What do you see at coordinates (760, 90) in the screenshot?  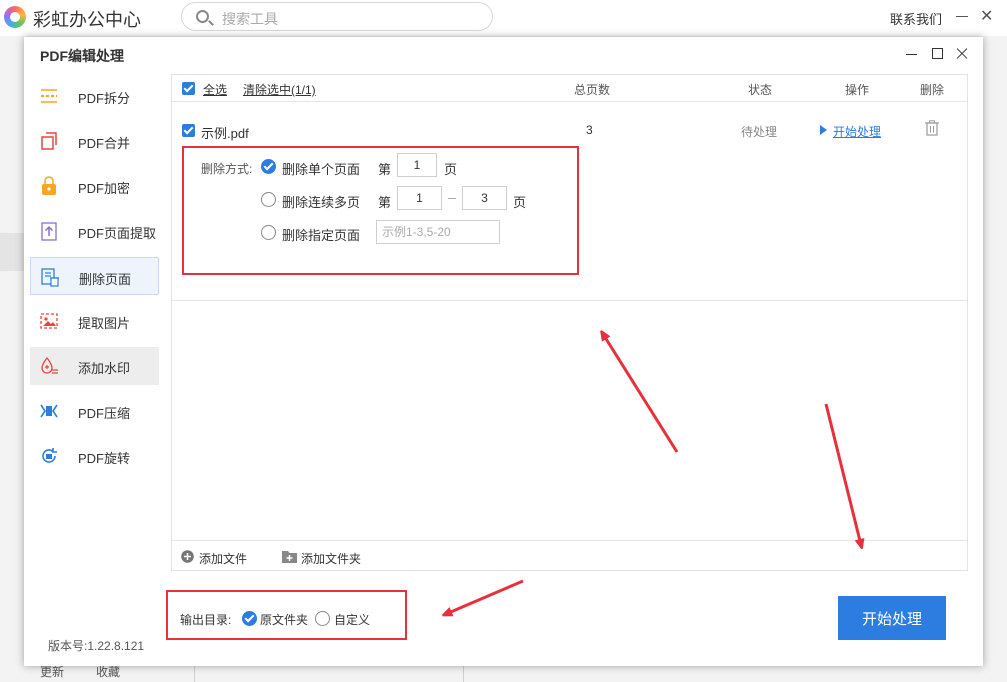 I see `column-header-status: 状态` at bounding box center [760, 90].